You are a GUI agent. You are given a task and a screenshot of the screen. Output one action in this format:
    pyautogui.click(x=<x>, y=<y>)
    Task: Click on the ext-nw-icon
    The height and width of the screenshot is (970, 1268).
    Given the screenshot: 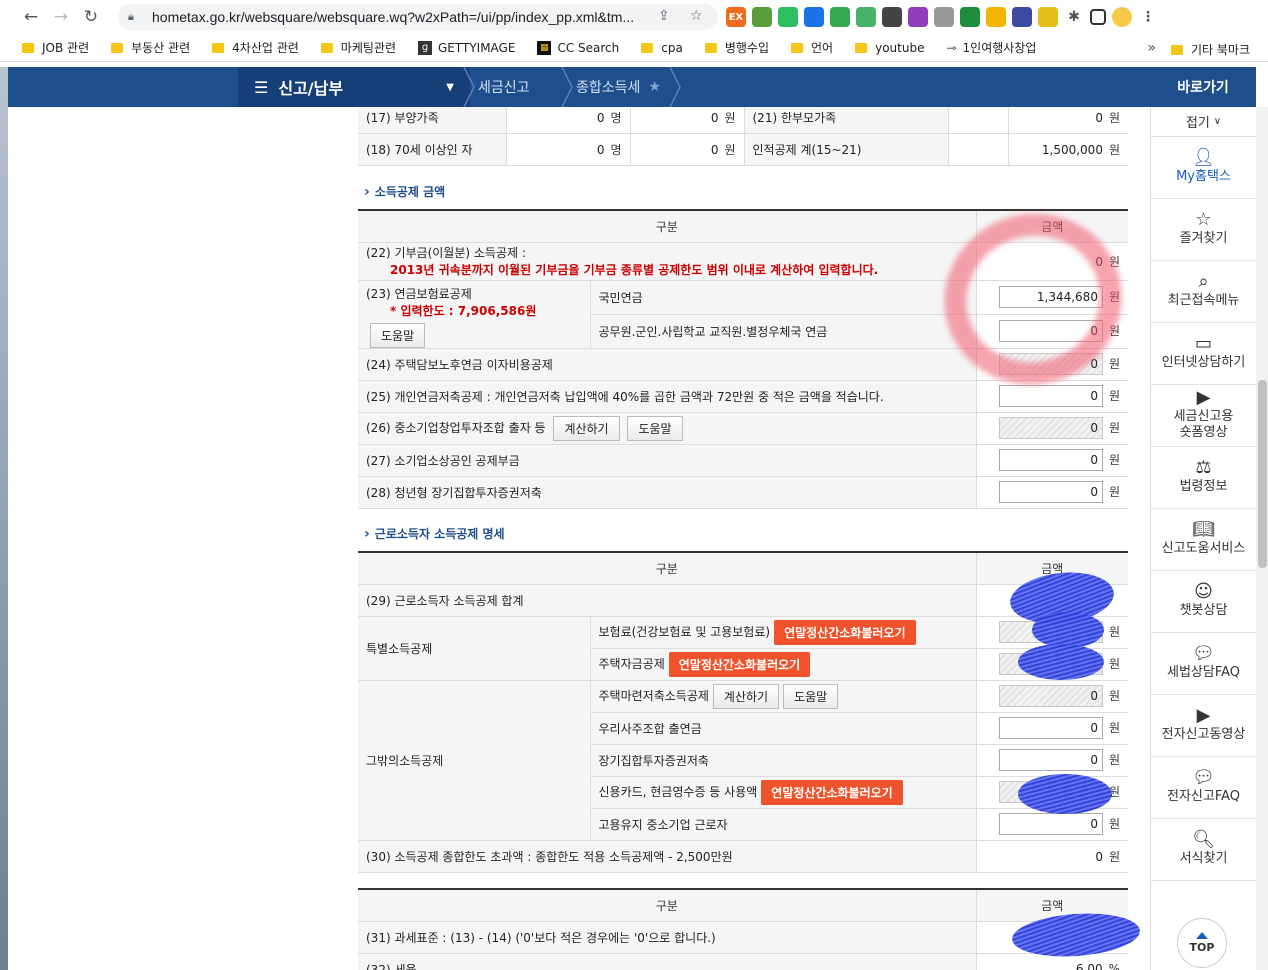 What is the action you would take?
    pyautogui.click(x=892, y=17)
    